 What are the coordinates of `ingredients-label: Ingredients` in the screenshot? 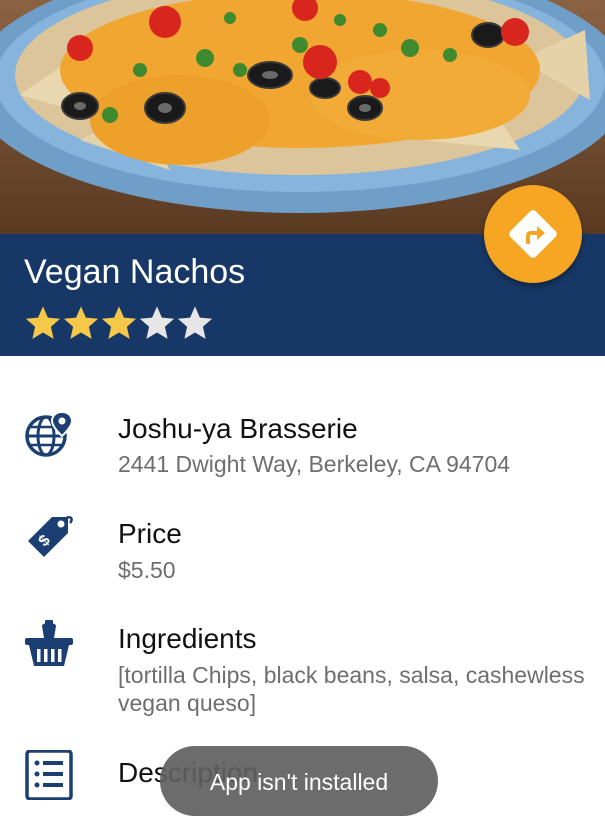 It's located at (187, 638).